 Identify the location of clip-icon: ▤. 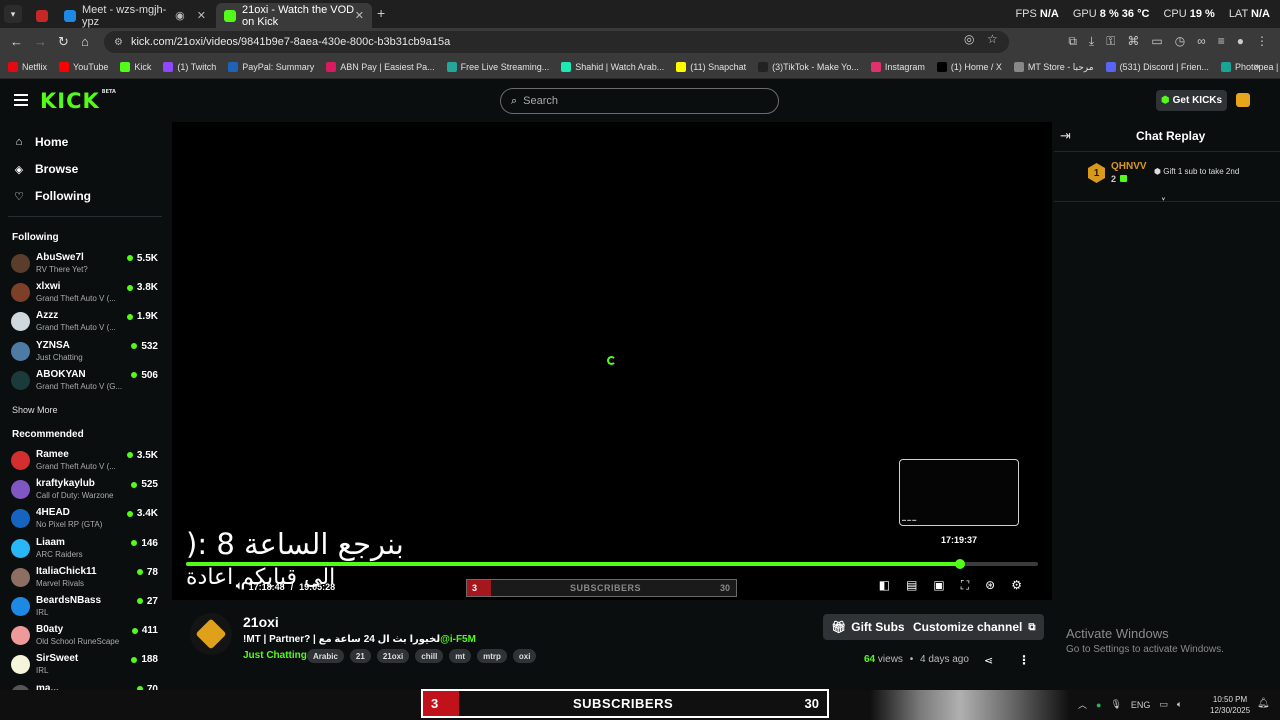
(911, 585).